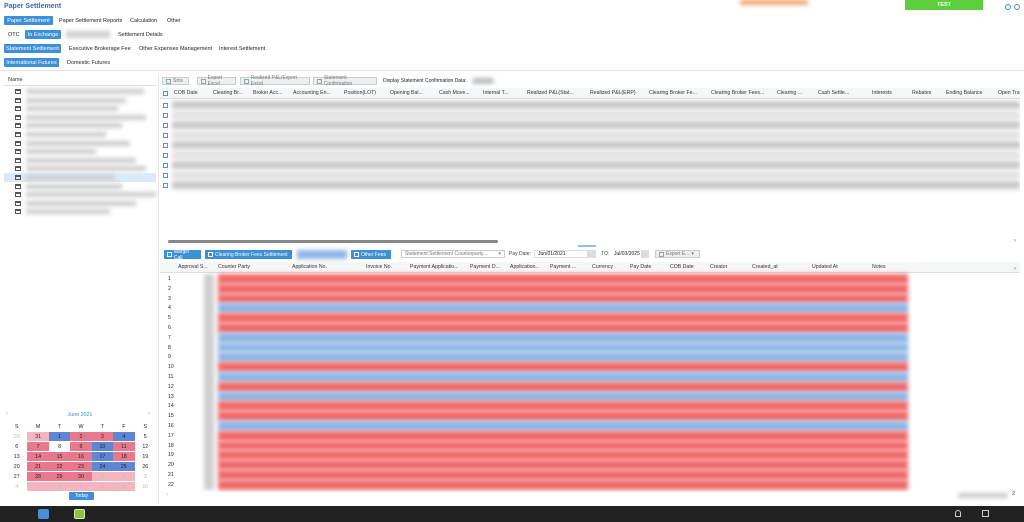 This screenshot has width=1024, height=522. Describe the element at coordinates (124, 446) in the screenshot. I see `calendar-day: 11` at that location.